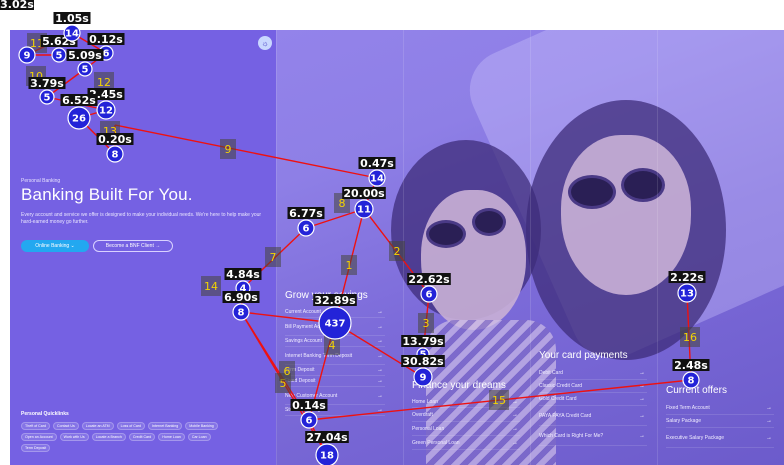  Describe the element at coordinates (39, 437) in the screenshot. I see `quicklink-open-account: Open an Account` at that location.